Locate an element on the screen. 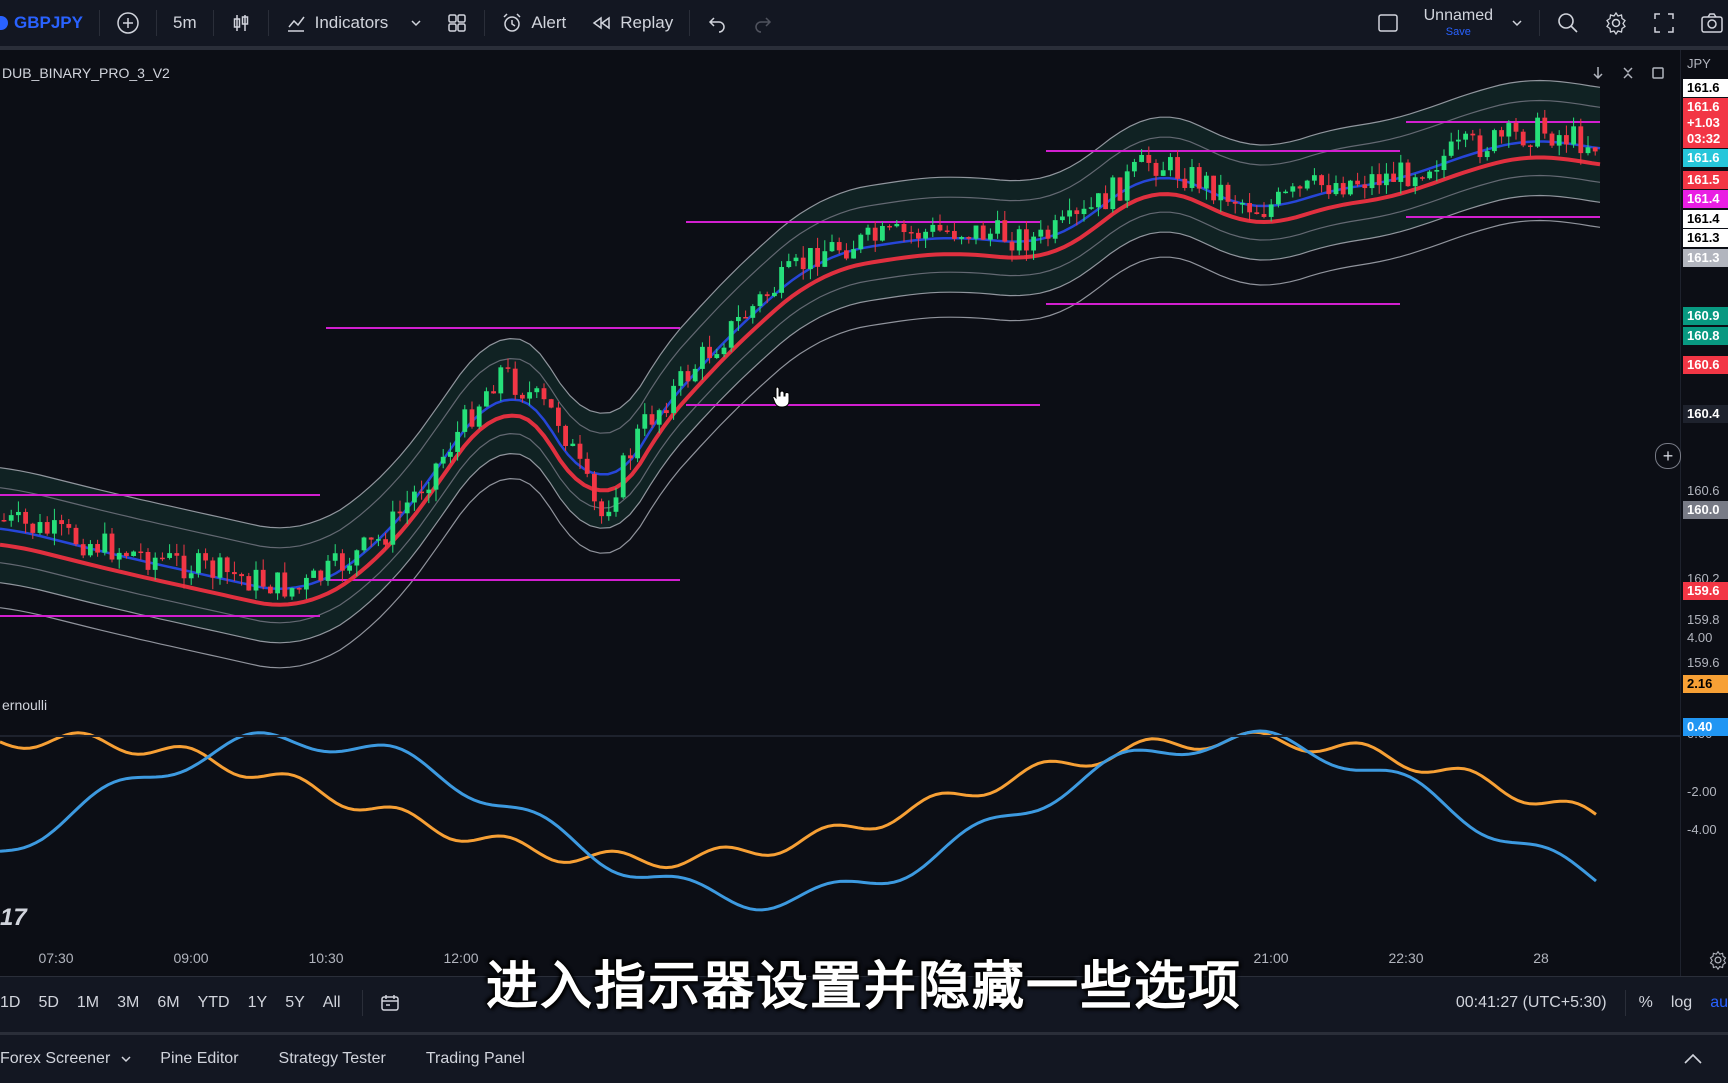 The image size is (1728, 1083). price-label: 03:32 is located at coordinates (1705, 139).